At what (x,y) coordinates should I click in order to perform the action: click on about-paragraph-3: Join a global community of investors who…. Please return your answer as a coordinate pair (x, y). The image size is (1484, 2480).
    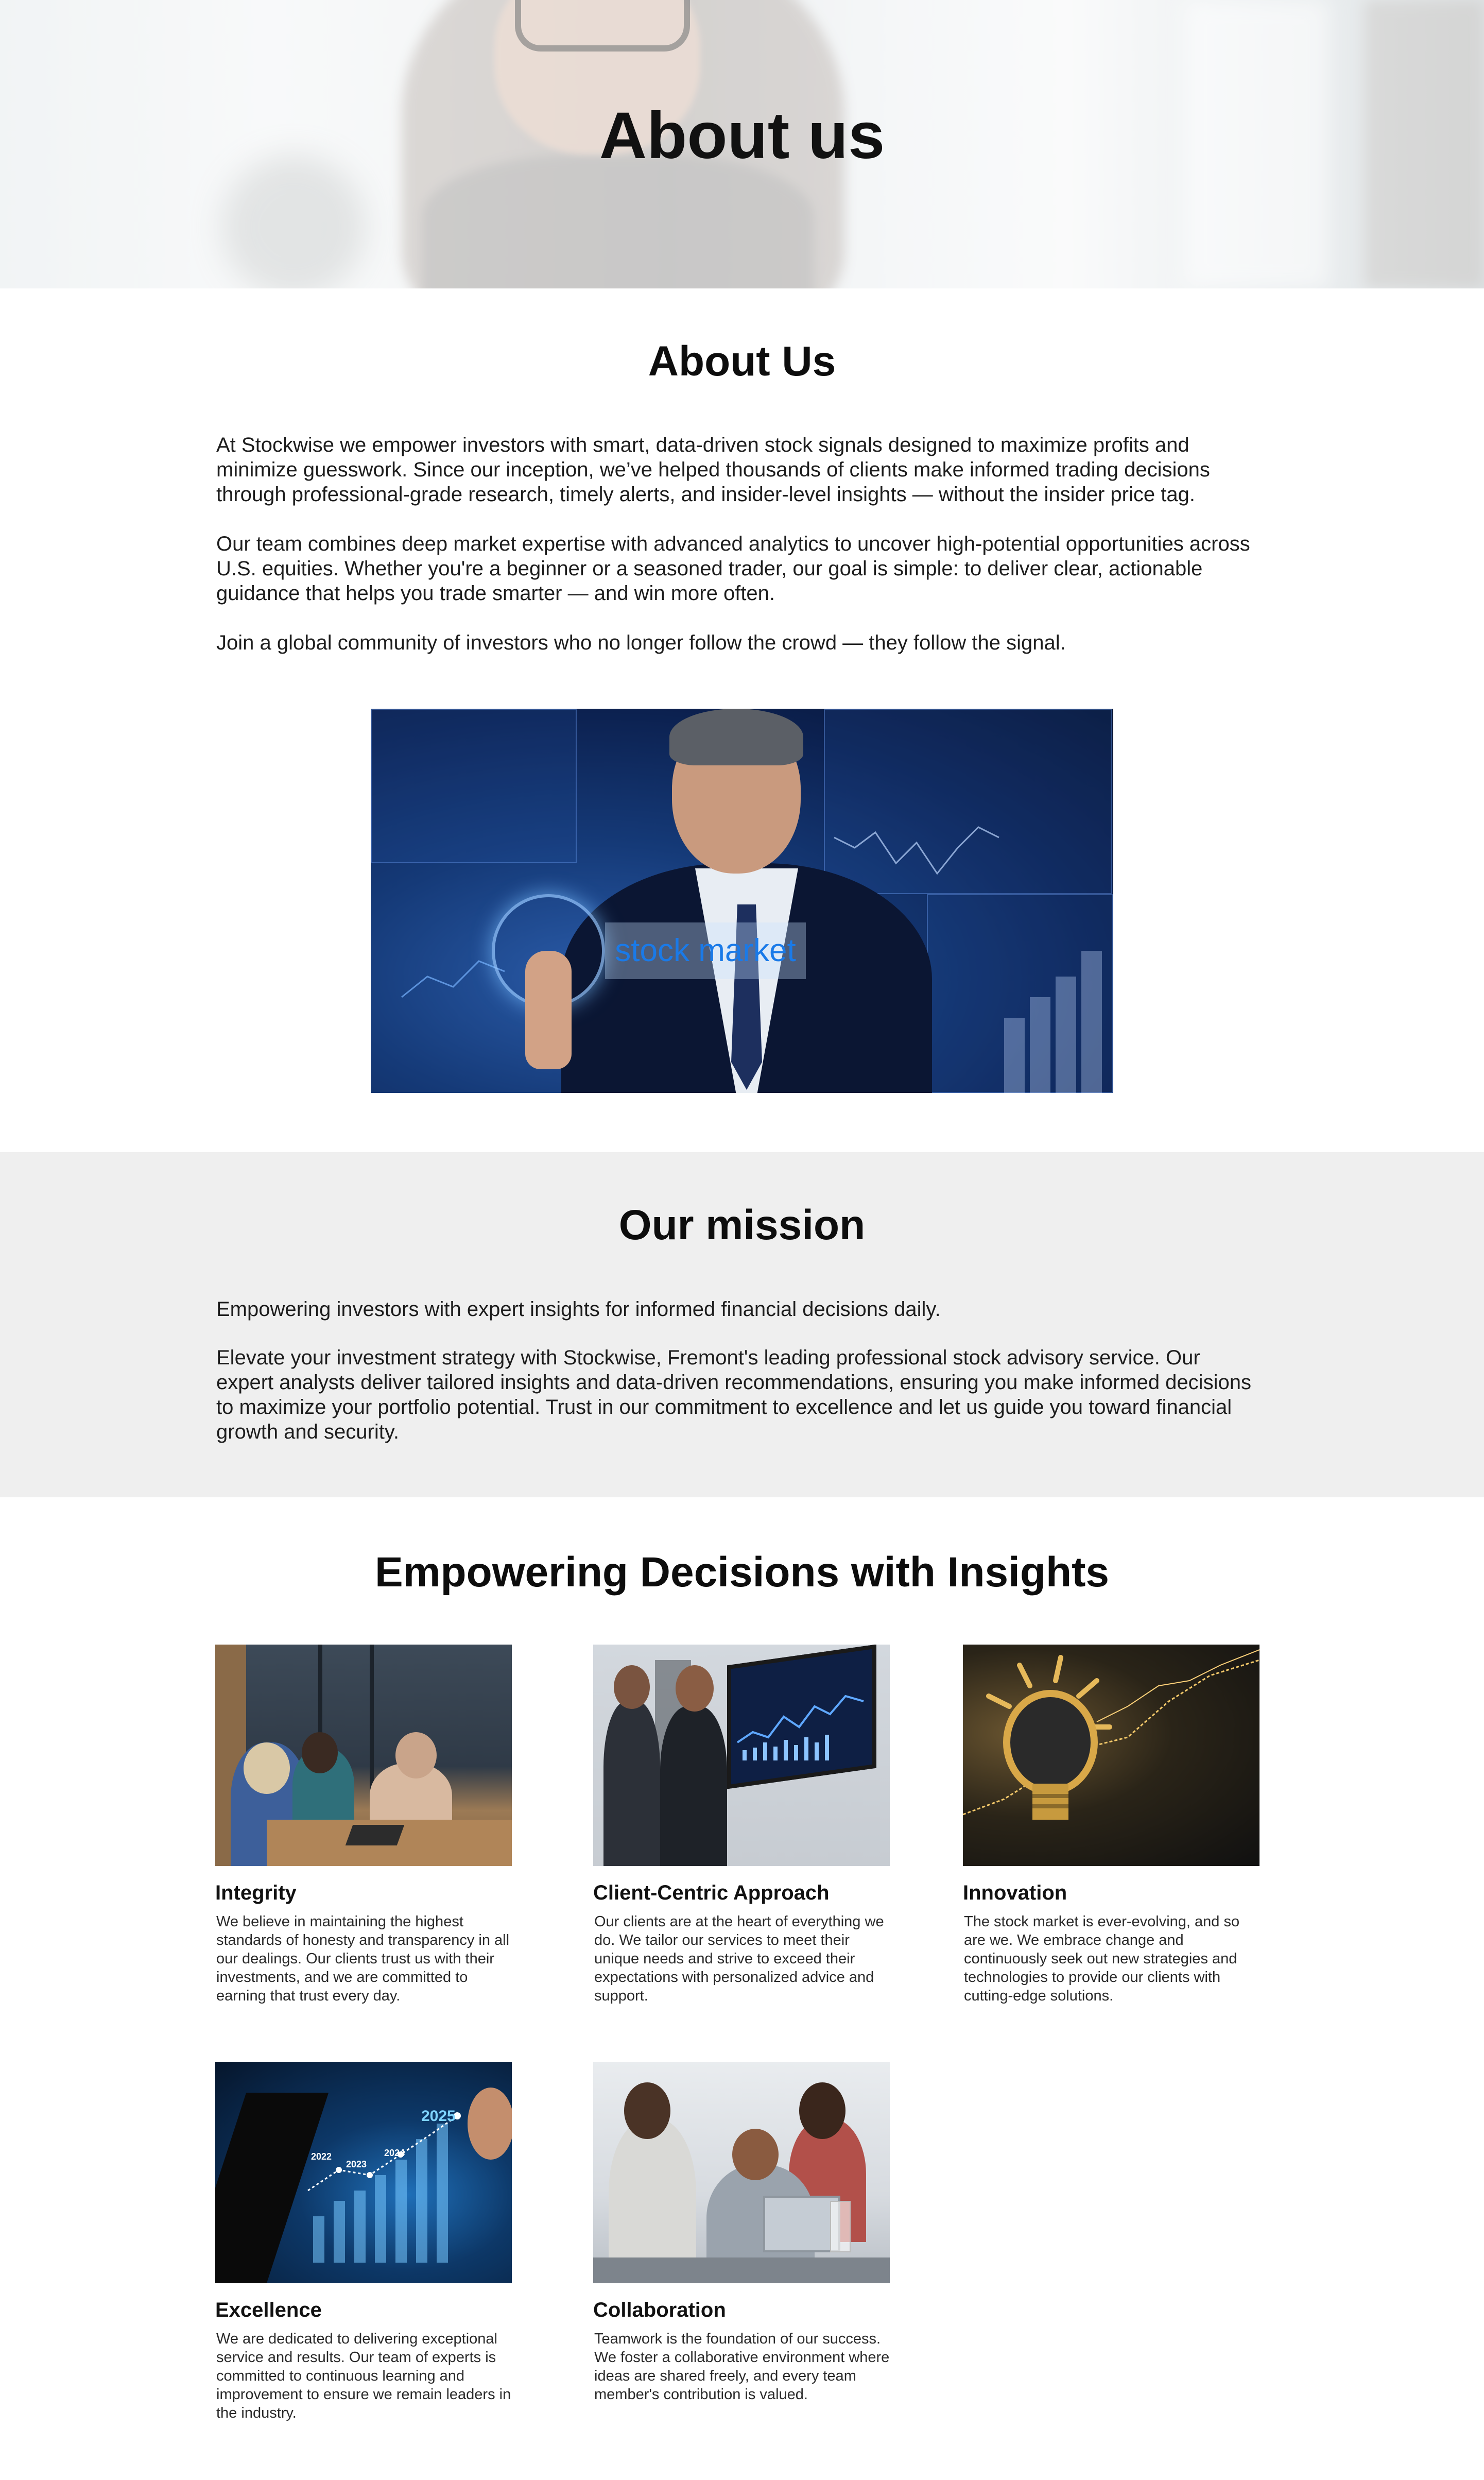
    Looking at the image, I should click on (641, 643).